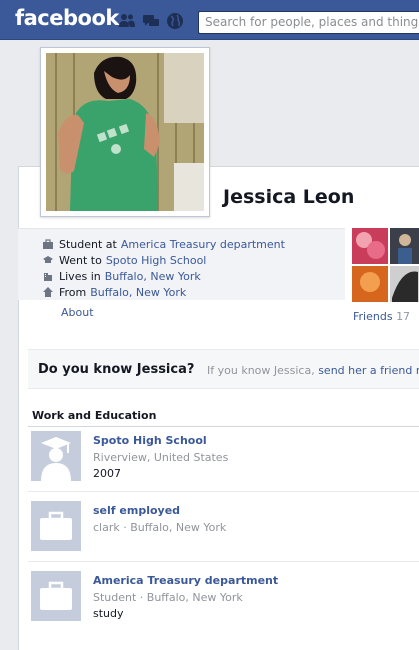  I want to click on info-row-current-city: Lives in Buffalo, New York, so click(122, 276).